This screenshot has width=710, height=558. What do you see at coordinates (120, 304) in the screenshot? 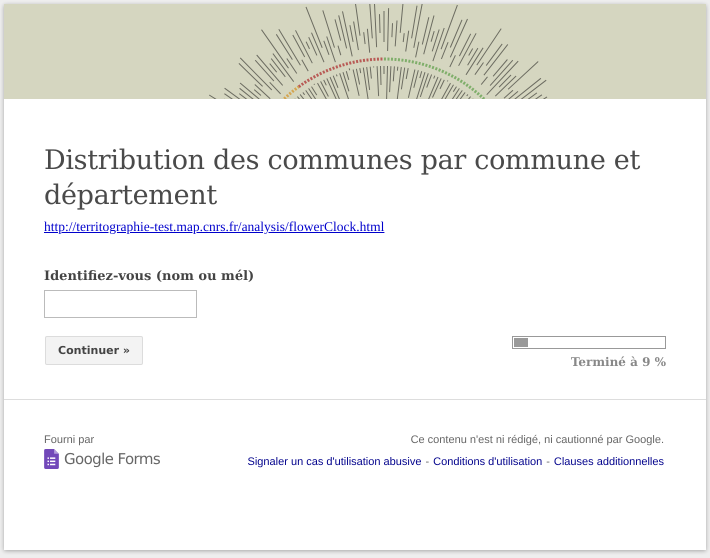
I see `input-field` at bounding box center [120, 304].